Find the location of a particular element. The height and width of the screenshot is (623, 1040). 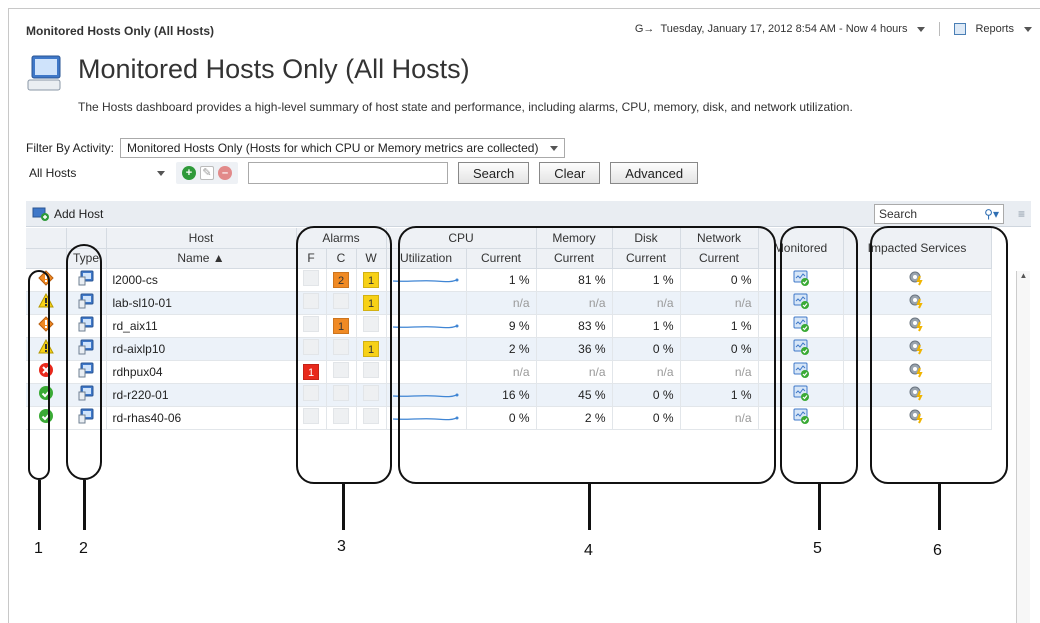

remove-group-icon: – is located at coordinates (225, 173).